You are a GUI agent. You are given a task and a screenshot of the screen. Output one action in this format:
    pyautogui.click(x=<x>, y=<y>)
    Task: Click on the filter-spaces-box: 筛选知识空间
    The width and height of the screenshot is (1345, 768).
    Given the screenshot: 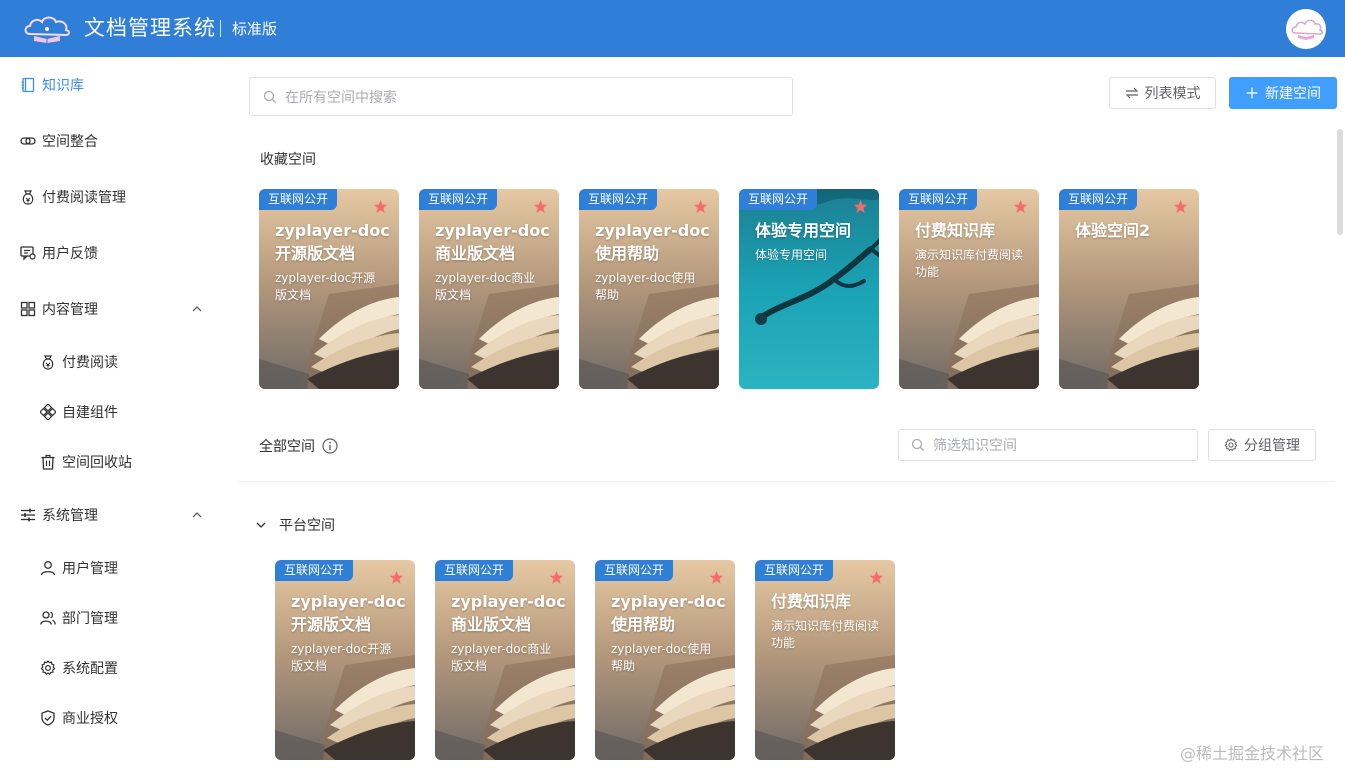 What is the action you would take?
    pyautogui.click(x=1048, y=445)
    